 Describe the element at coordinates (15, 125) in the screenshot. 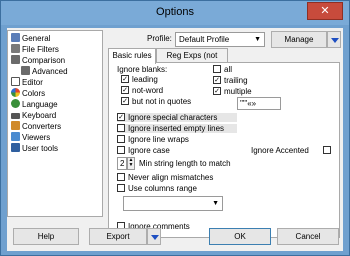

I see `converters-icon` at that location.